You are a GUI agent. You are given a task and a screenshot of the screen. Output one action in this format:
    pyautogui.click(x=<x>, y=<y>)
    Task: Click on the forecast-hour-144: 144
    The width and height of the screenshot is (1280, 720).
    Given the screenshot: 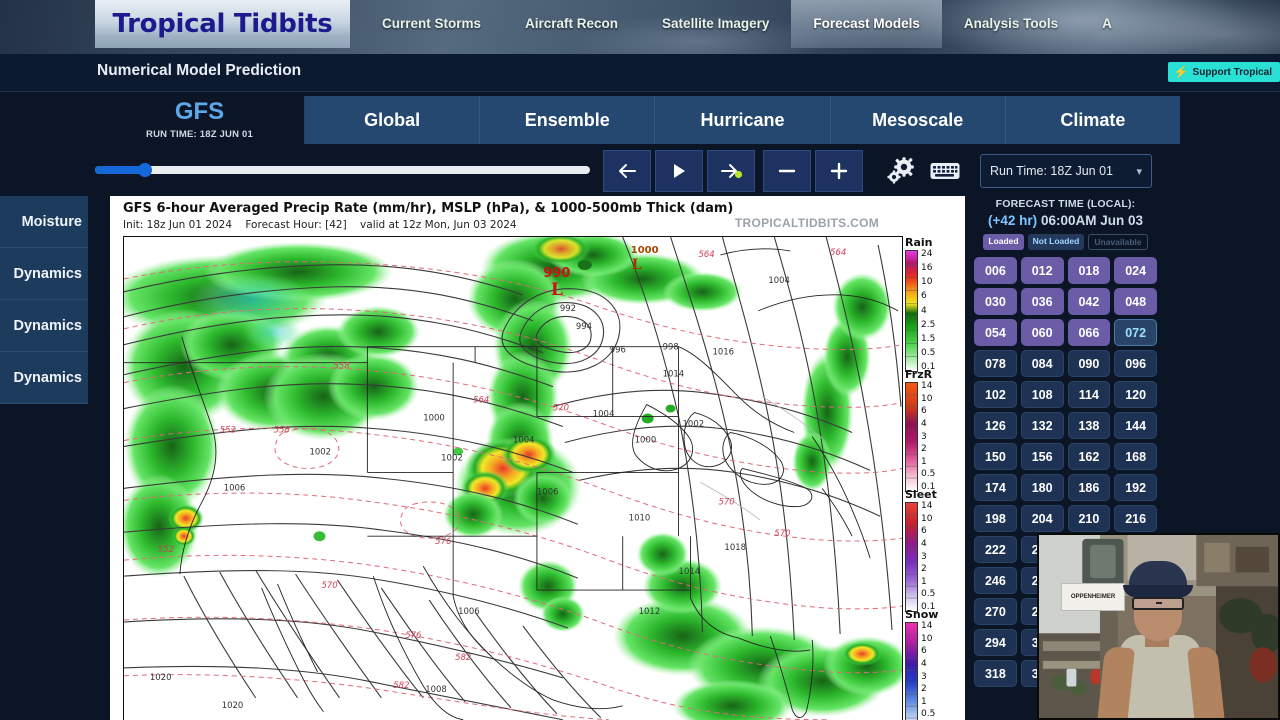 What is the action you would take?
    pyautogui.click(x=1135, y=425)
    